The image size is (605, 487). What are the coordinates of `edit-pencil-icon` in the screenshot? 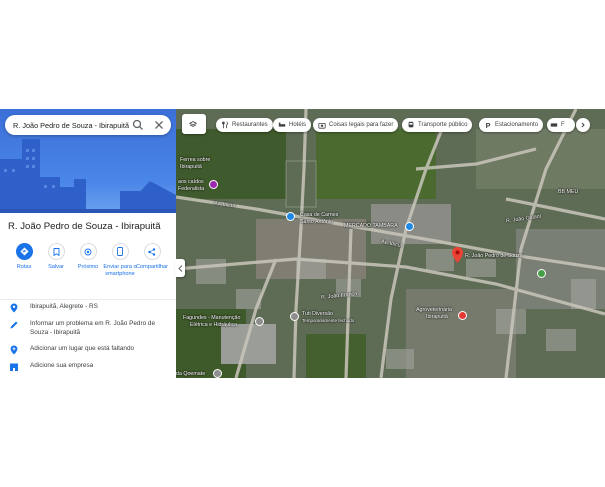 It's located at (14, 325).